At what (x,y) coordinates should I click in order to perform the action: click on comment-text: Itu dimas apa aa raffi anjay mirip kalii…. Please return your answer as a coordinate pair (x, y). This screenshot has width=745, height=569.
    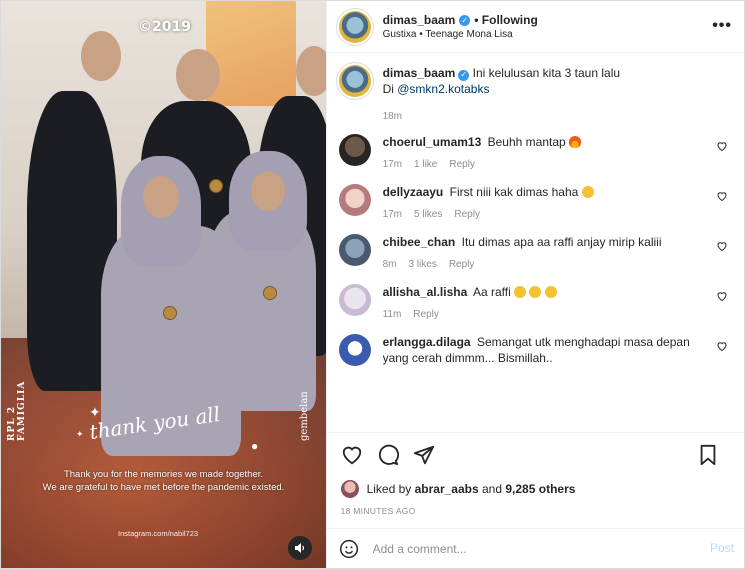
    Looking at the image, I should click on (561, 242).